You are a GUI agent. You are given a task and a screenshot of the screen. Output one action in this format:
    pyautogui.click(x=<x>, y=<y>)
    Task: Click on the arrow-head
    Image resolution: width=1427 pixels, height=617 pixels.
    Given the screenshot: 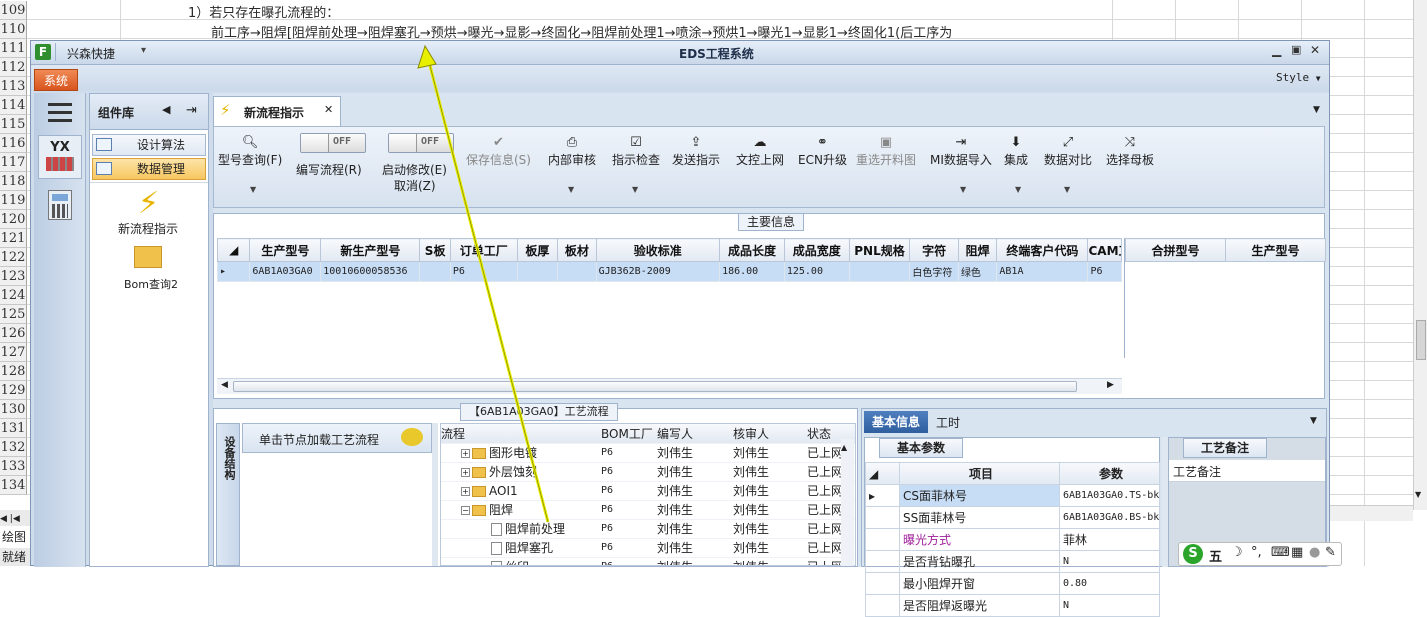 What is the action you would take?
    pyautogui.click(x=427, y=56)
    